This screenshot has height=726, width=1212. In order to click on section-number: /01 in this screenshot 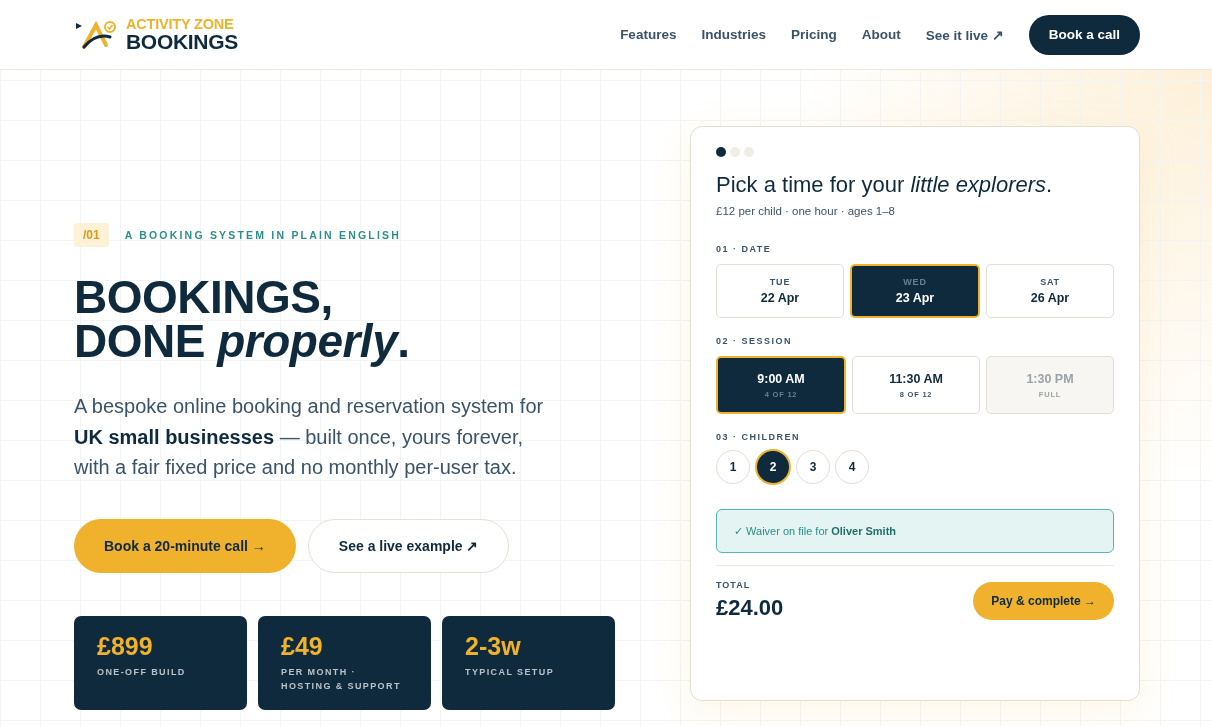, I will do `click(91, 235)`.